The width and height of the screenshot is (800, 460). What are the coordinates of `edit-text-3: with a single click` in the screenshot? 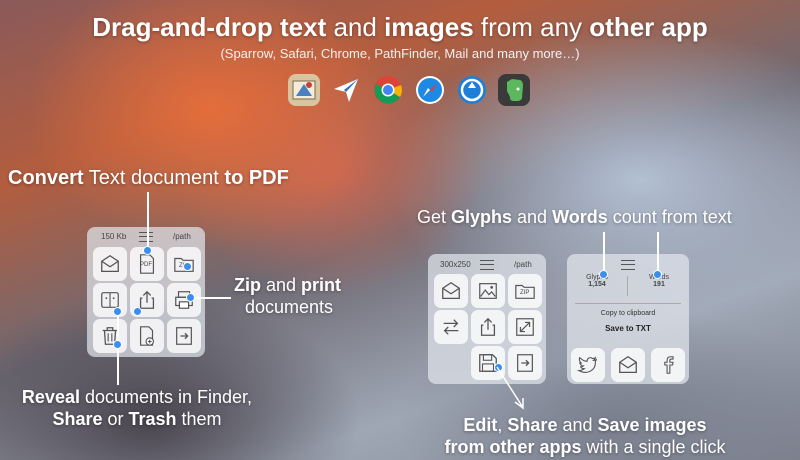 It's located at (653, 447).